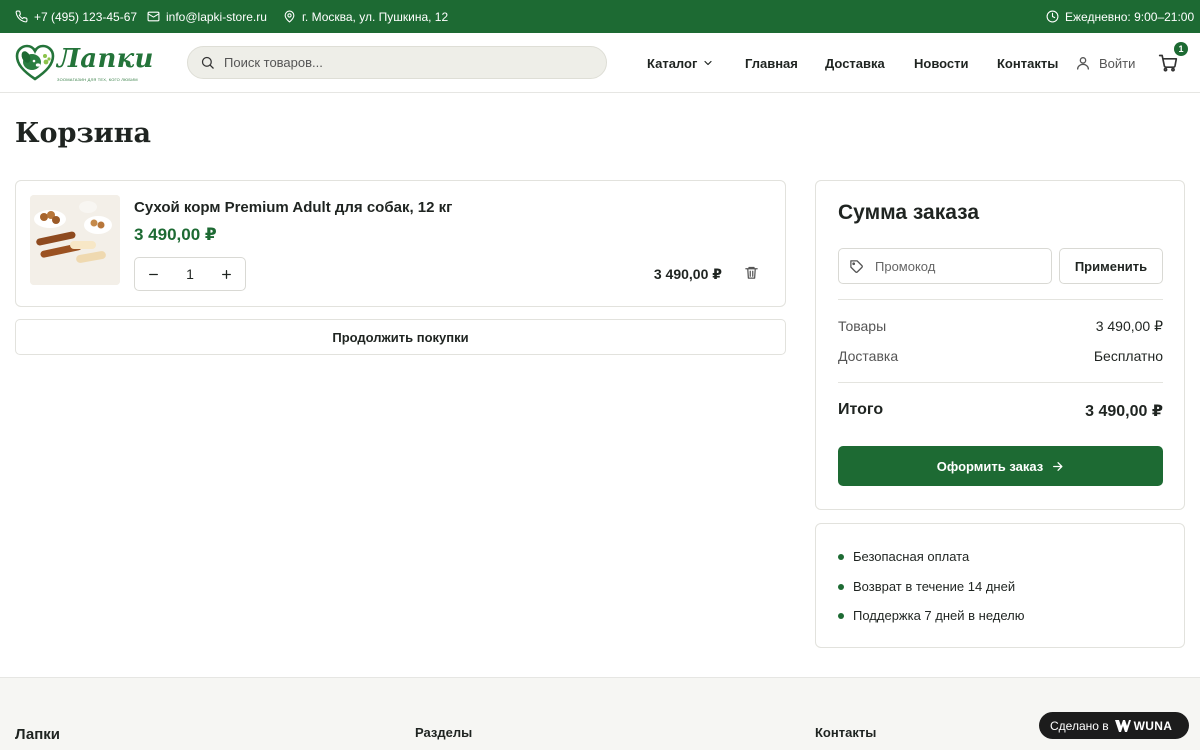 This screenshot has height=750, width=1200. Describe the element at coordinates (939, 615) in the screenshot. I see `benefit-text: Поддержка 7 дней в неделю` at that location.